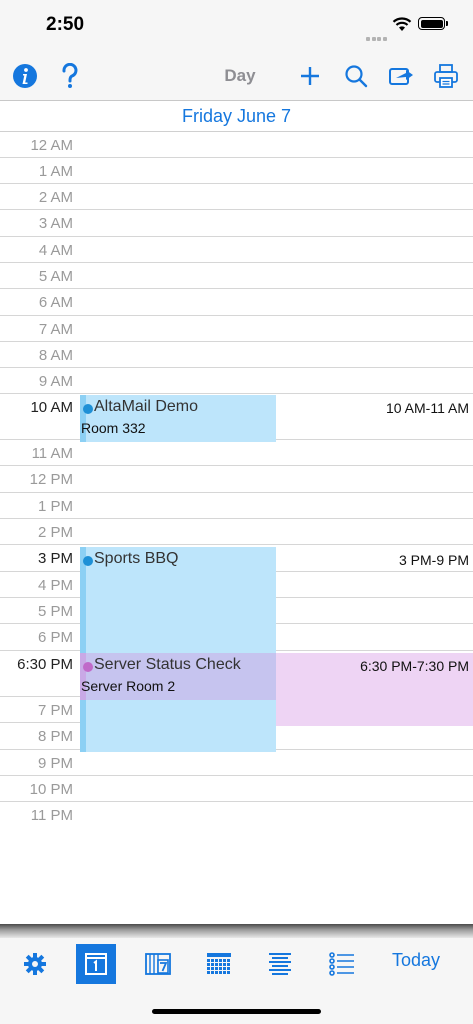 The width and height of the screenshot is (473, 1024). What do you see at coordinates (55, 197) in the screenshot?
I see `hour-label: 2 AM` at bounding box center [55, 197].